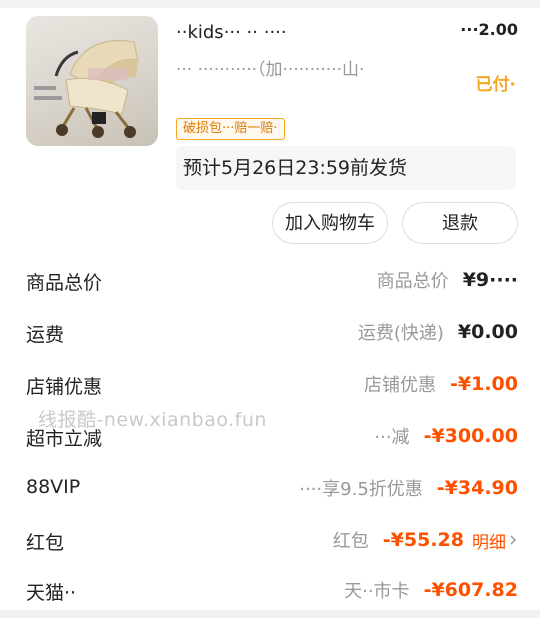  Describe the element at coordinates (412, 281) in the screenshot. I see `row-desc: 商品总价` at that location.